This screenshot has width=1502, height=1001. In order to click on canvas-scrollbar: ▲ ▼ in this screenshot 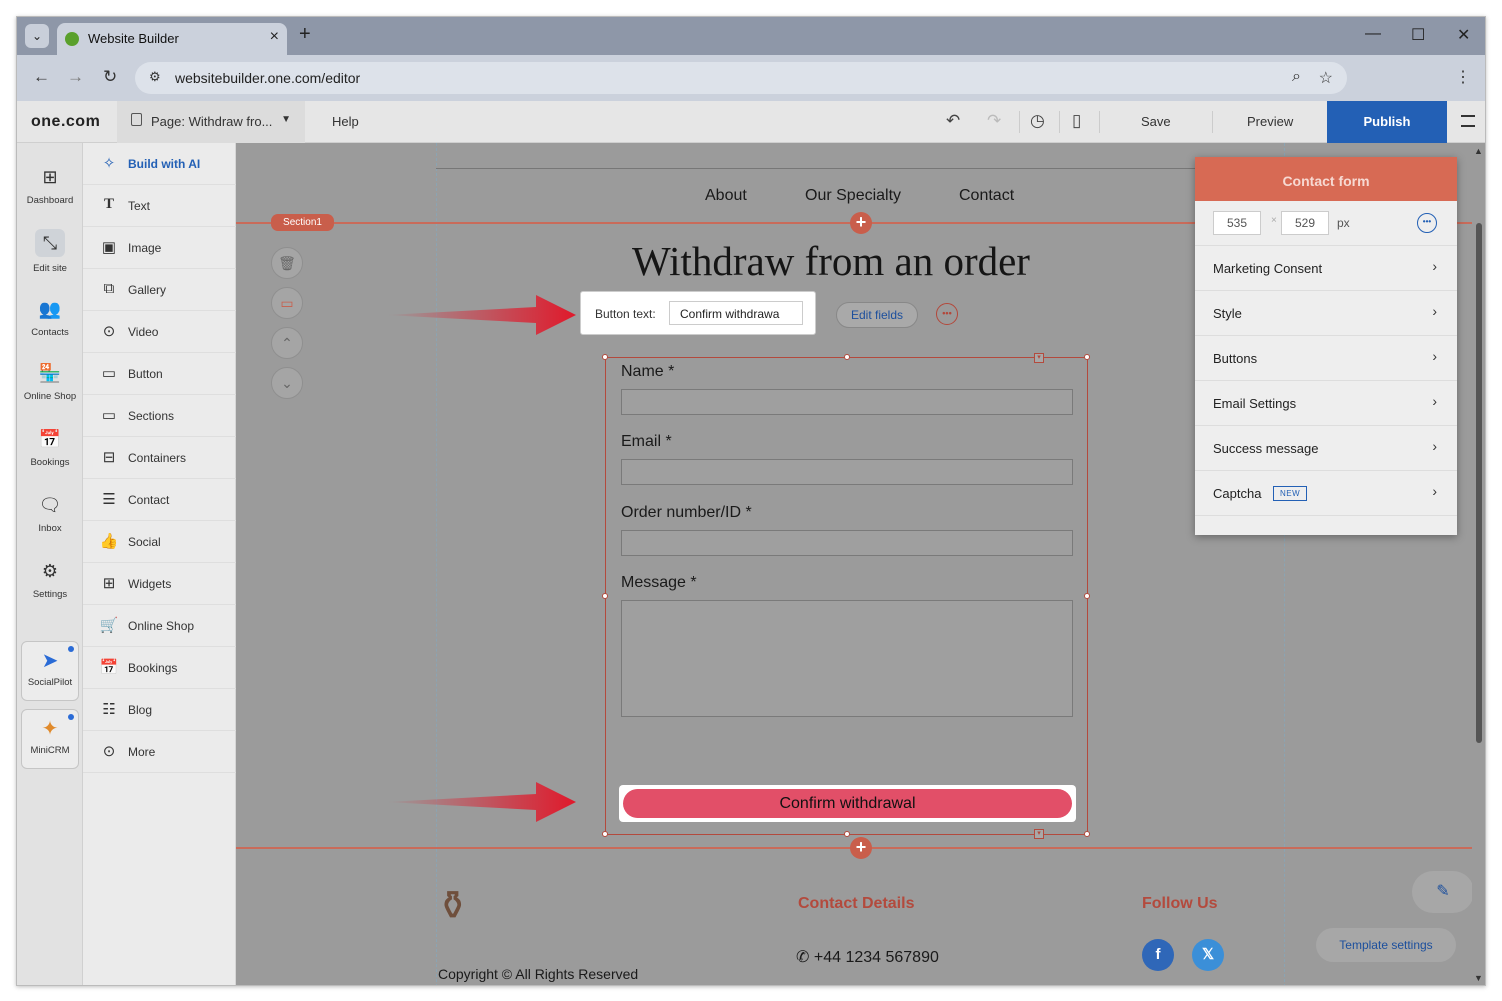, I will do `click(1478, 564)`.